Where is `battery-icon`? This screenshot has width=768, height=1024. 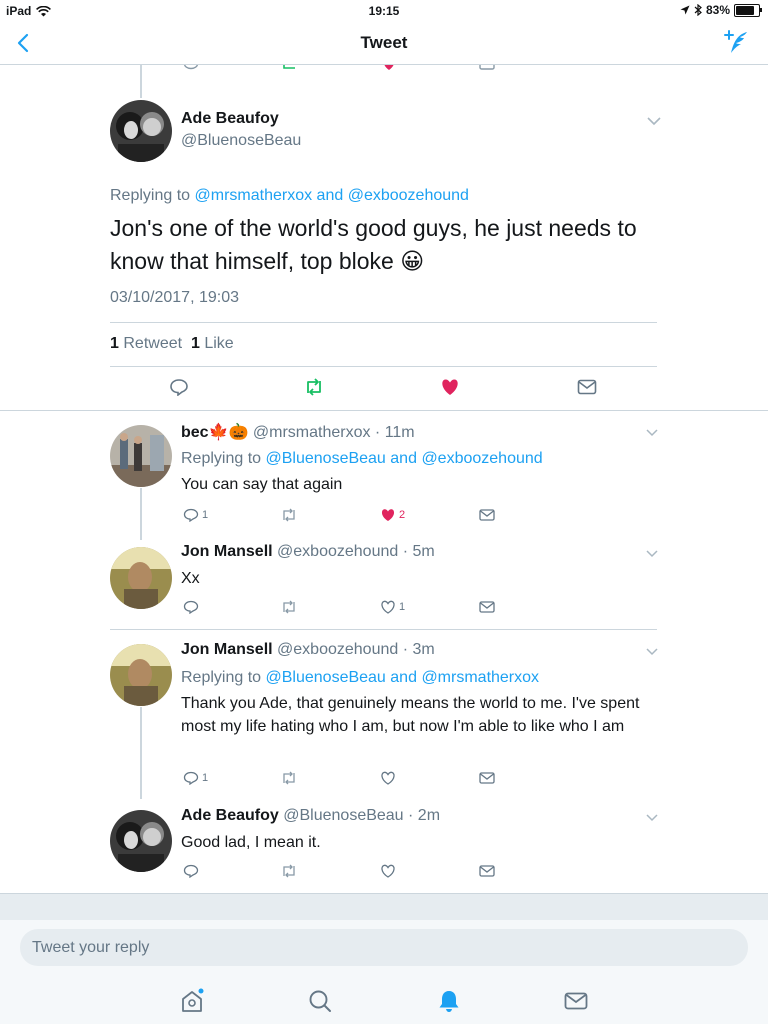 battery-icon is located at coordinates (748, 10).